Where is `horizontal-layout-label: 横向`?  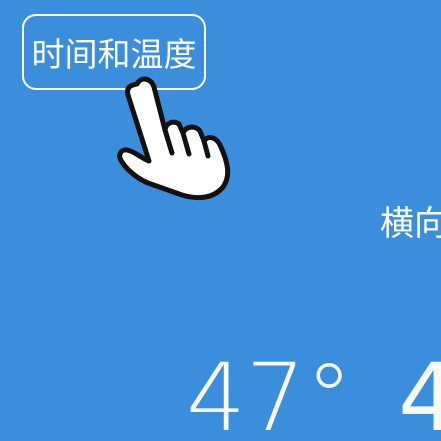
horizontal-layout-label: 横向 is located at coordinates (410, 224).